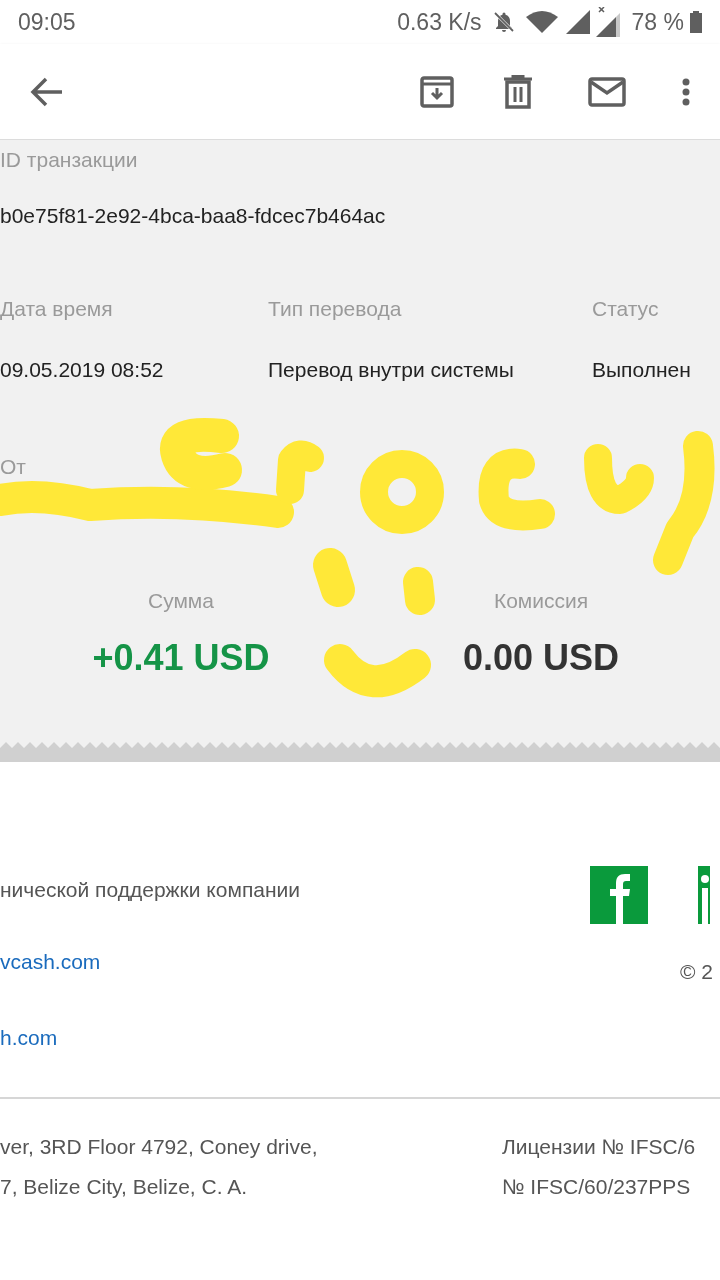 The image size is (720, 1280). Describe the element at coordinates (657, 22) in the screenshot. I see `battery-level: 78 %` at that location.